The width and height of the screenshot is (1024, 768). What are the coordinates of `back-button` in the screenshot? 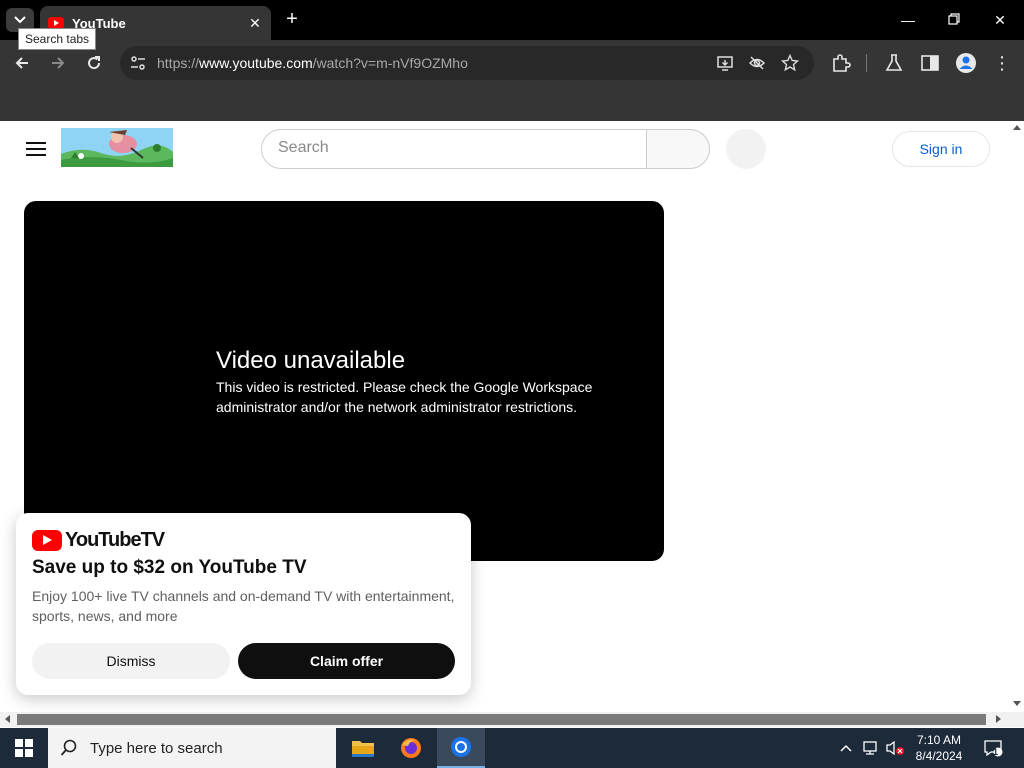 It's located at (22, 63).